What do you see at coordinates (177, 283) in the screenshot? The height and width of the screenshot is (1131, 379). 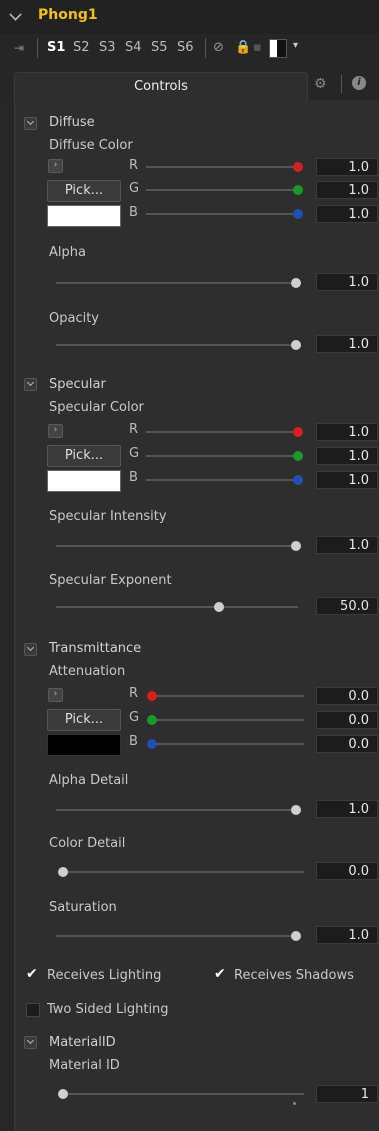 I see `alpha-track` at bounding box center [177, 283].